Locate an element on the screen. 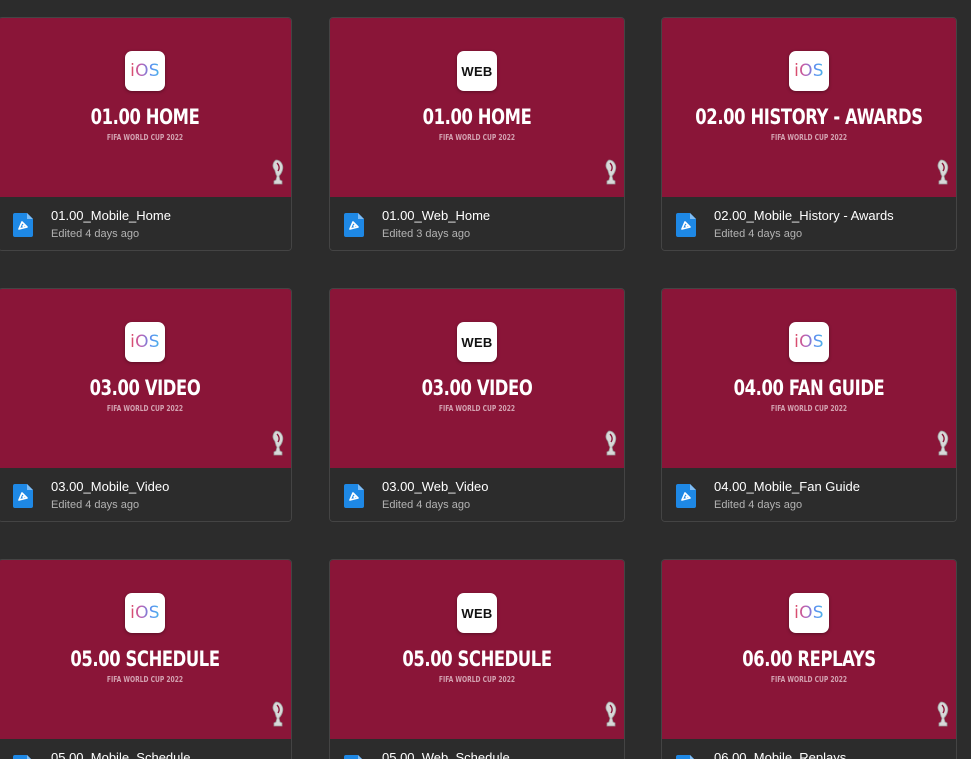 The width and height of the screenshot is (971, 759). file-footer: 06.00_Mobile_Replays is located at coordinates (809, 749).